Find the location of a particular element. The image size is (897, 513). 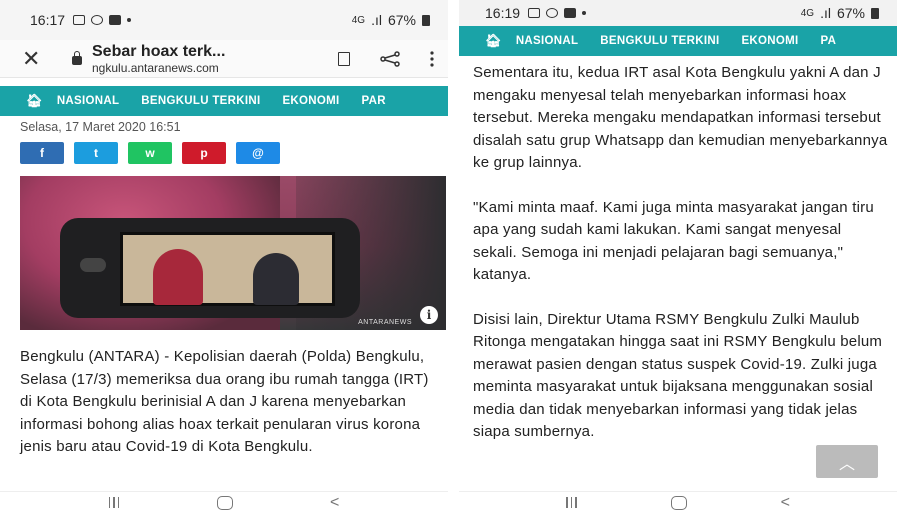

lock-icon is located at coordinates (77, 58).